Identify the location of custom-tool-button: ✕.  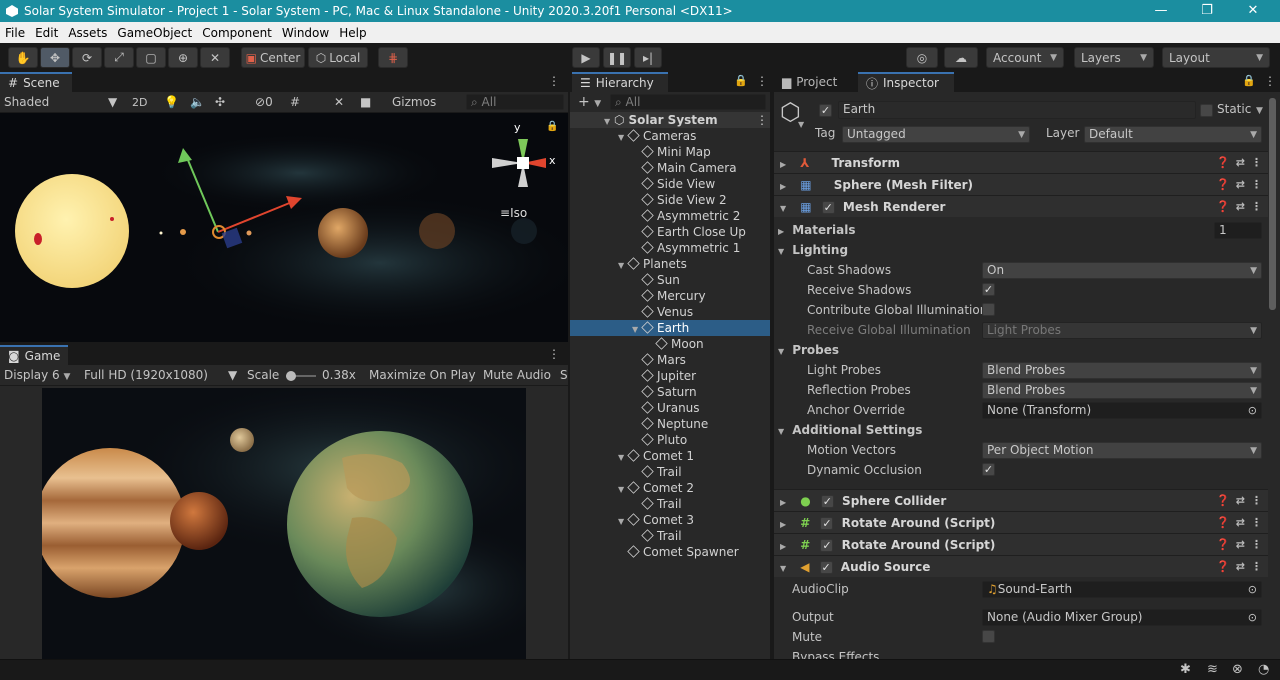
(215, 57).